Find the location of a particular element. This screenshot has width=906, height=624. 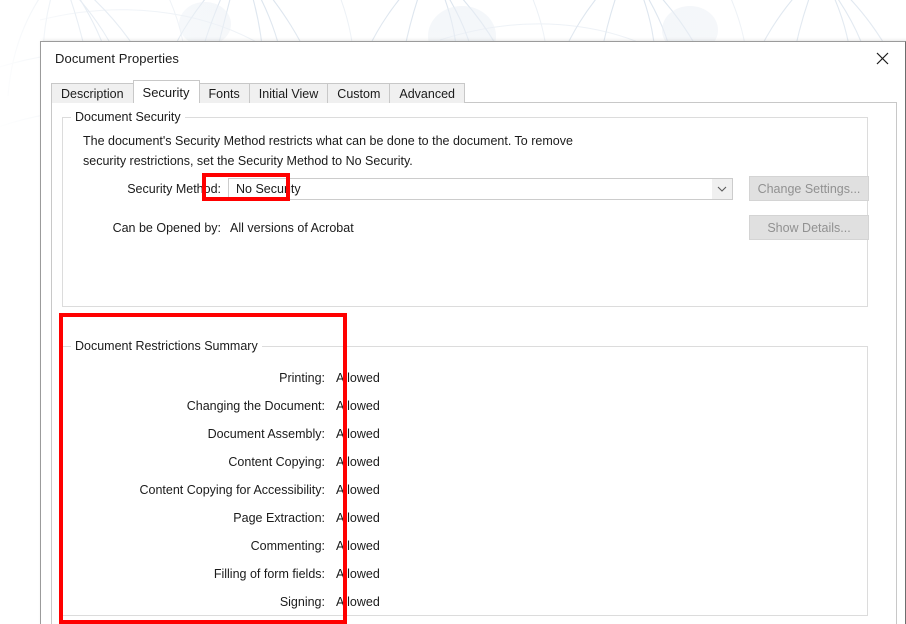

tab-label: Description is located at coordinates (92, 93).